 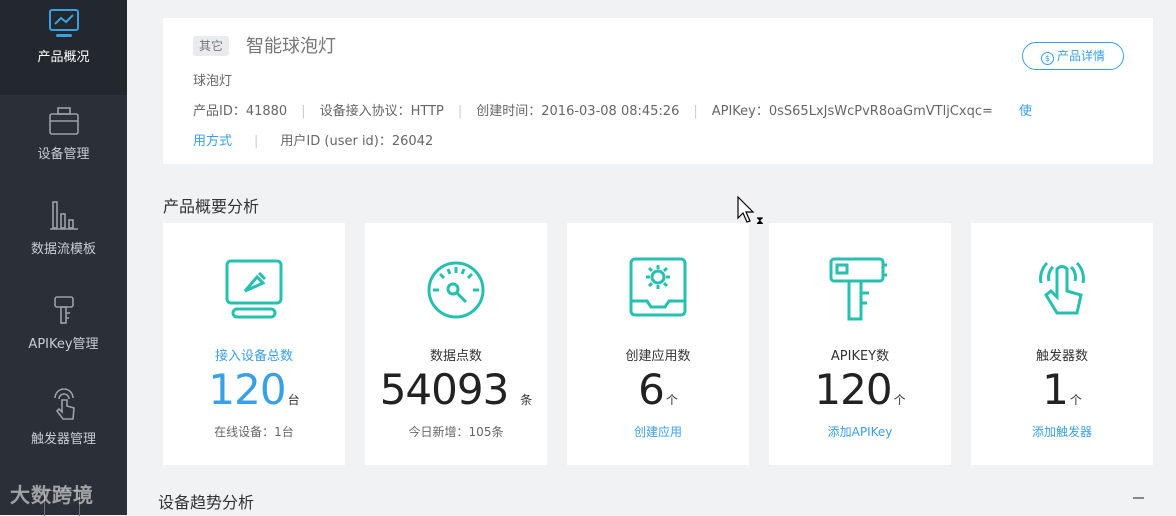 I want to click on sidebar-item-label: 设备管理, so click(x=63, y=154).